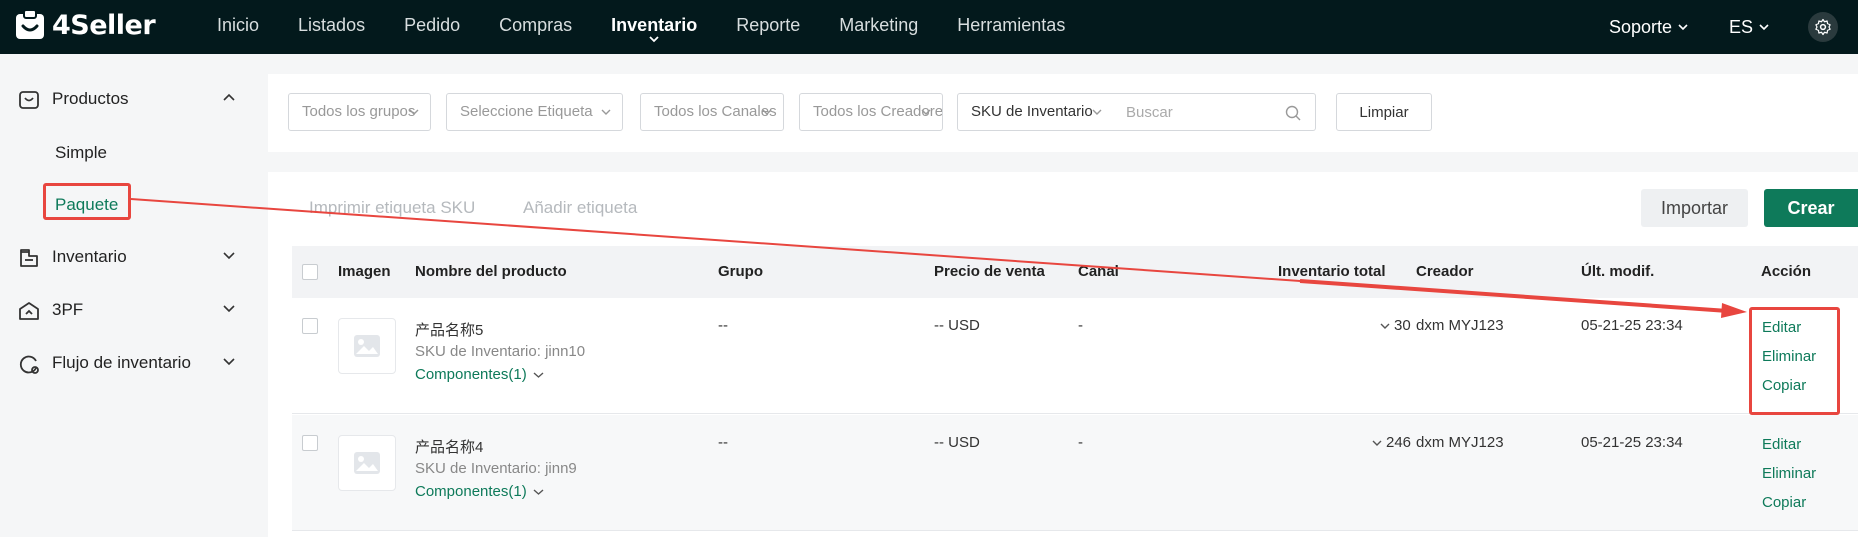 The width and height of the screenshot is (1858, 537). Describe the element at coordinates (740, 271) in the screenshot. I see `column-header-group: Grupo` at that location.